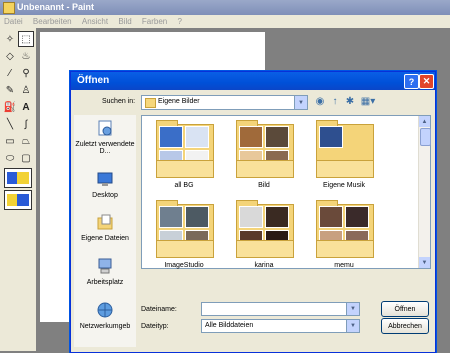 The height and width of the screenshot is (353, 450). I want to click on filetype-value: Alle Bilddateien, so click(229, 325).